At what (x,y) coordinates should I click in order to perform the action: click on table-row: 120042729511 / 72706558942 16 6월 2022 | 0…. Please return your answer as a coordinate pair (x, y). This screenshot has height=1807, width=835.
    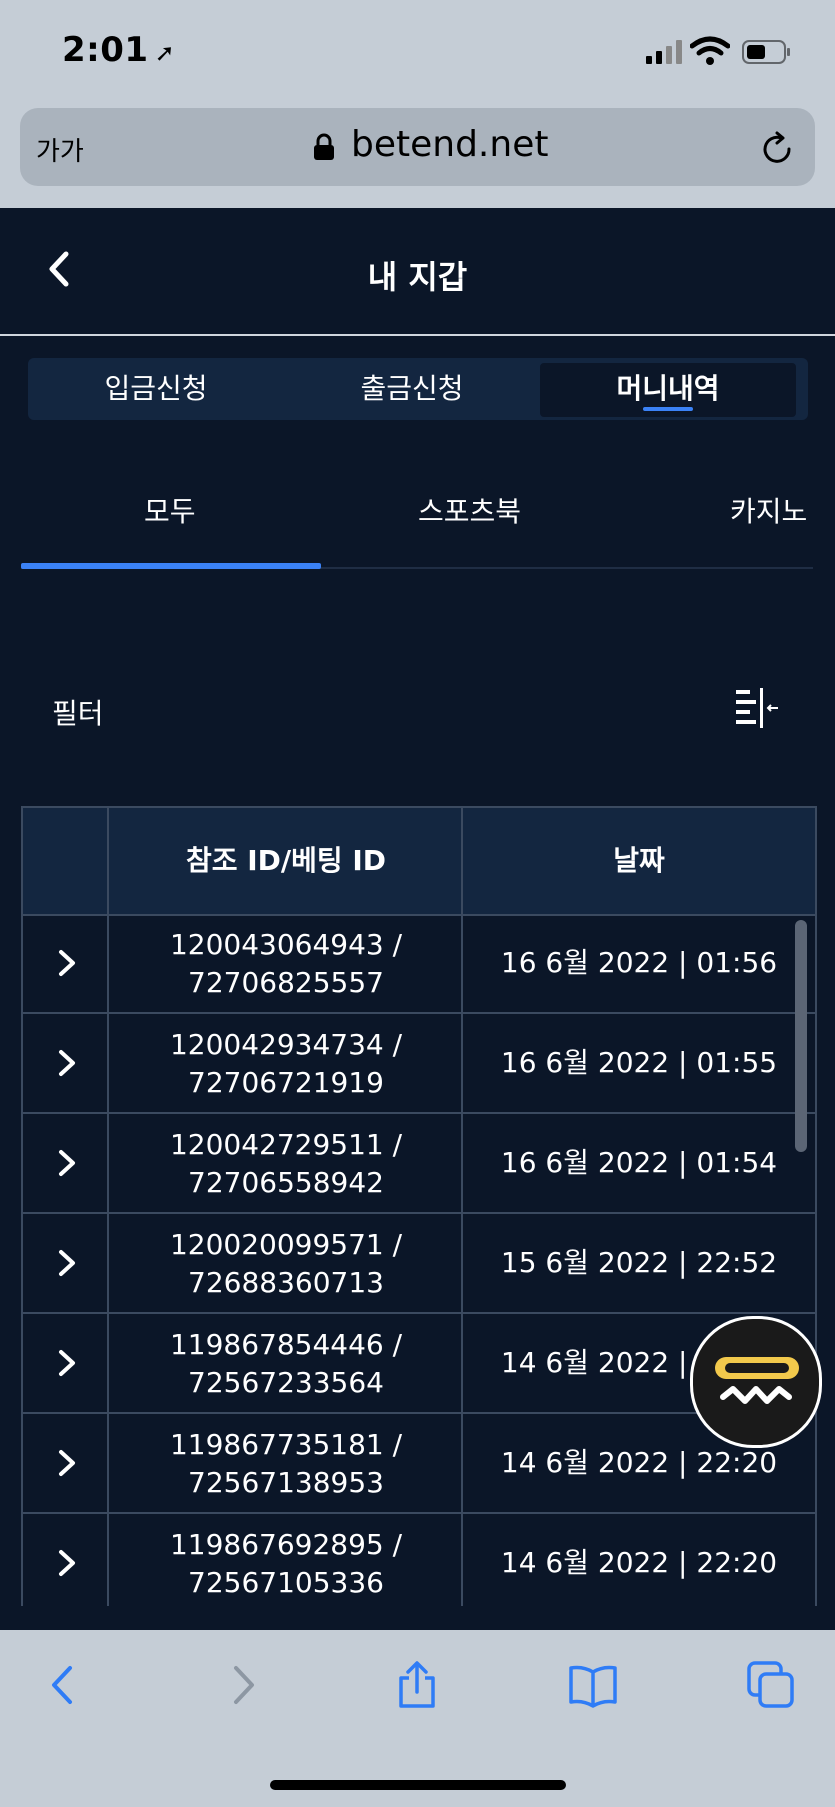
    Looking at the image, I should click on (419, 1164).